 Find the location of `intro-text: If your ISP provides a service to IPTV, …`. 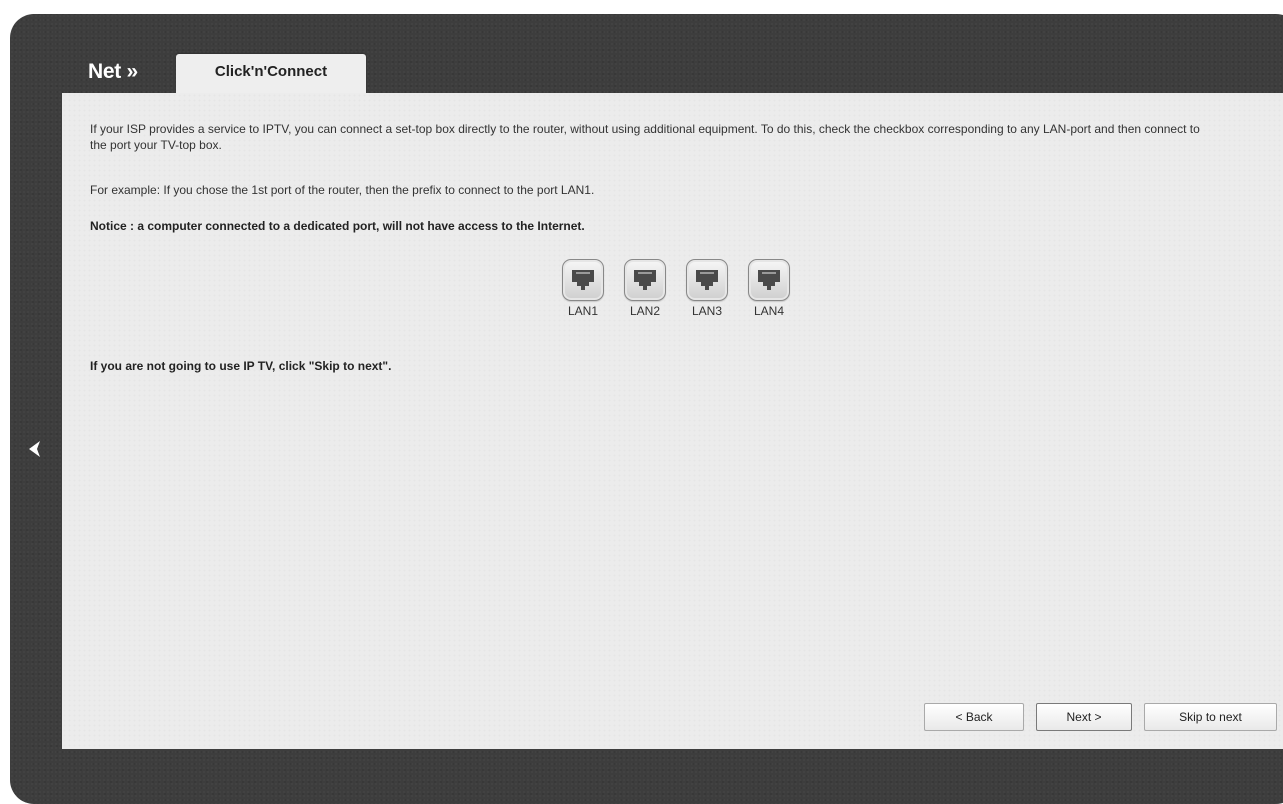

intro-text: If your ISP provides a service to IPTV, … is located at coordinates (645, 137).